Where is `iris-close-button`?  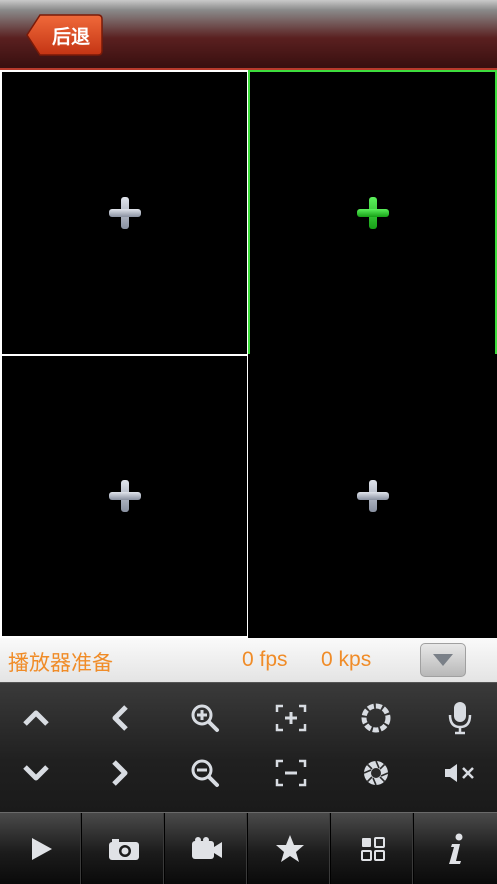 iris-close-button is located at coordinates (376, 773).